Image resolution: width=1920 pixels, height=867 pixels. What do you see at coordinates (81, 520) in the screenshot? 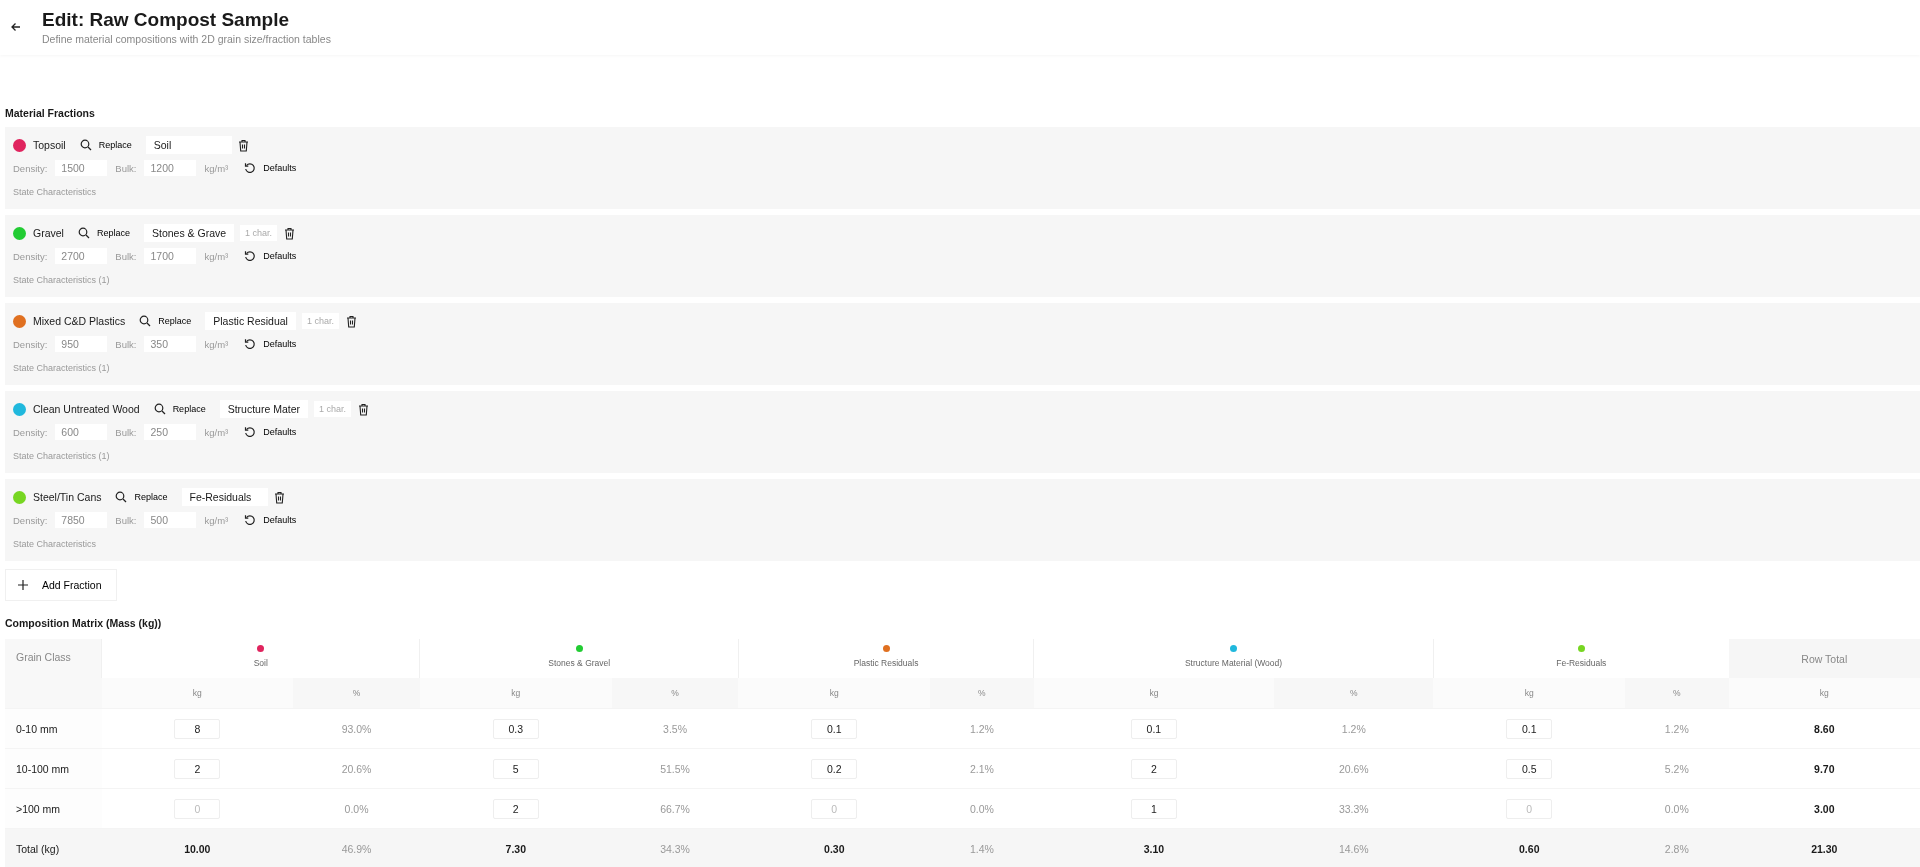
I see `density-field: 7850` at bounding box center [81, 520].